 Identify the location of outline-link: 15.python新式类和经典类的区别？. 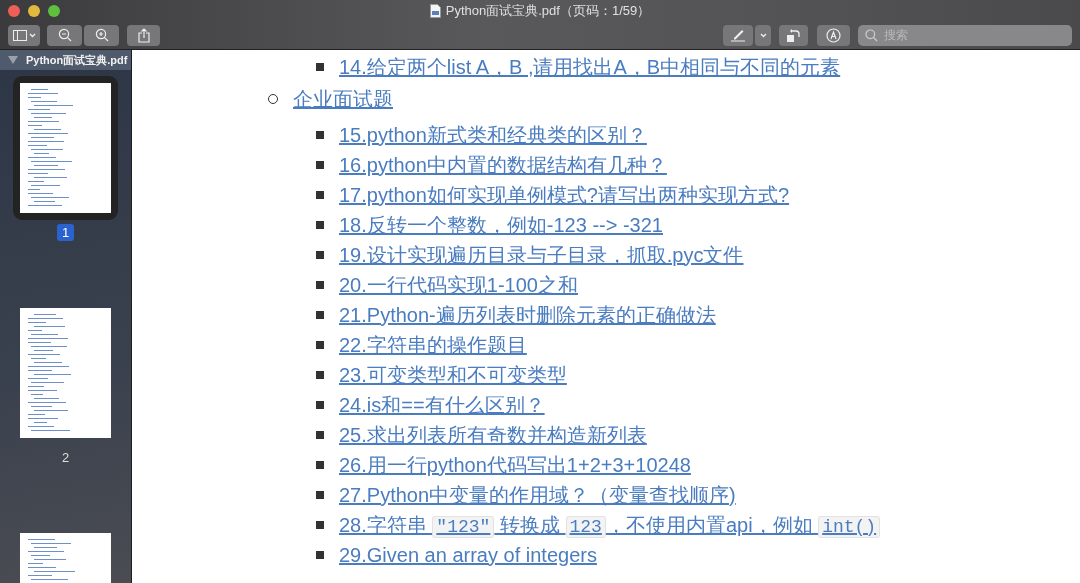
(493, 135).